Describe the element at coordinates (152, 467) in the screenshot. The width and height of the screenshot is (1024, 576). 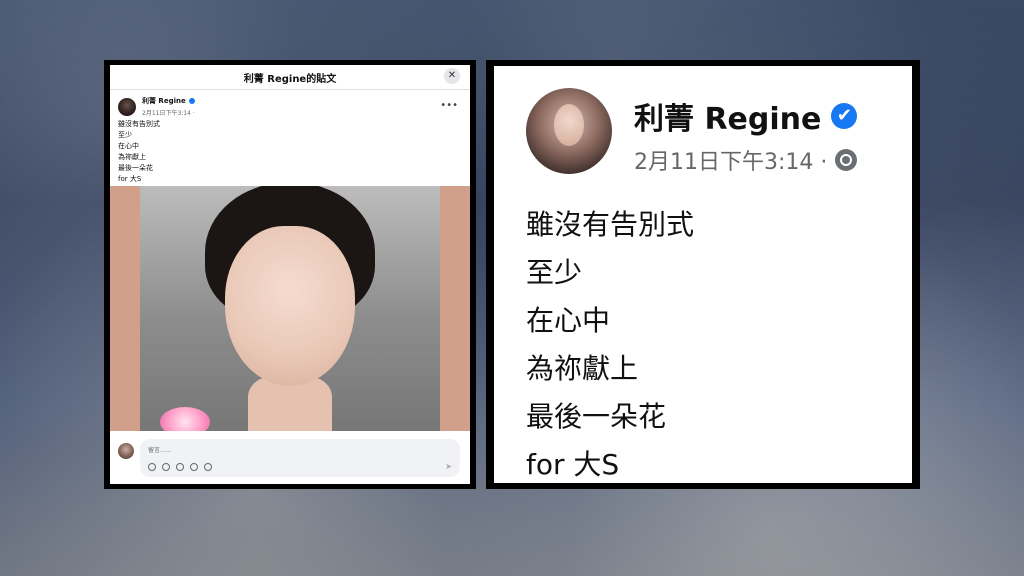
I see `avatar-sticker-icon` at that location.